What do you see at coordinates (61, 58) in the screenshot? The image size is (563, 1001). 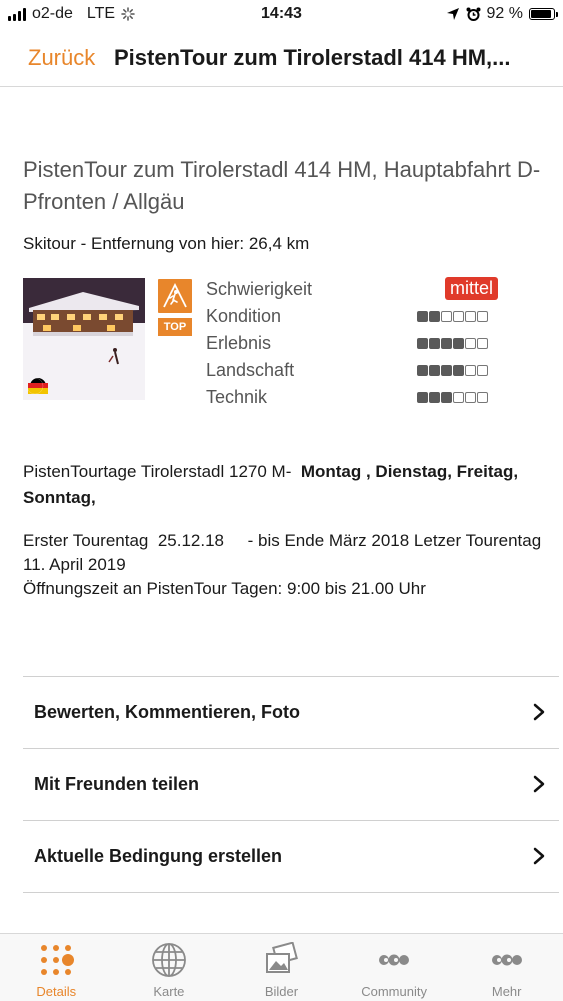 I see `back-button: Zurück` at bounding box center [61, 58].